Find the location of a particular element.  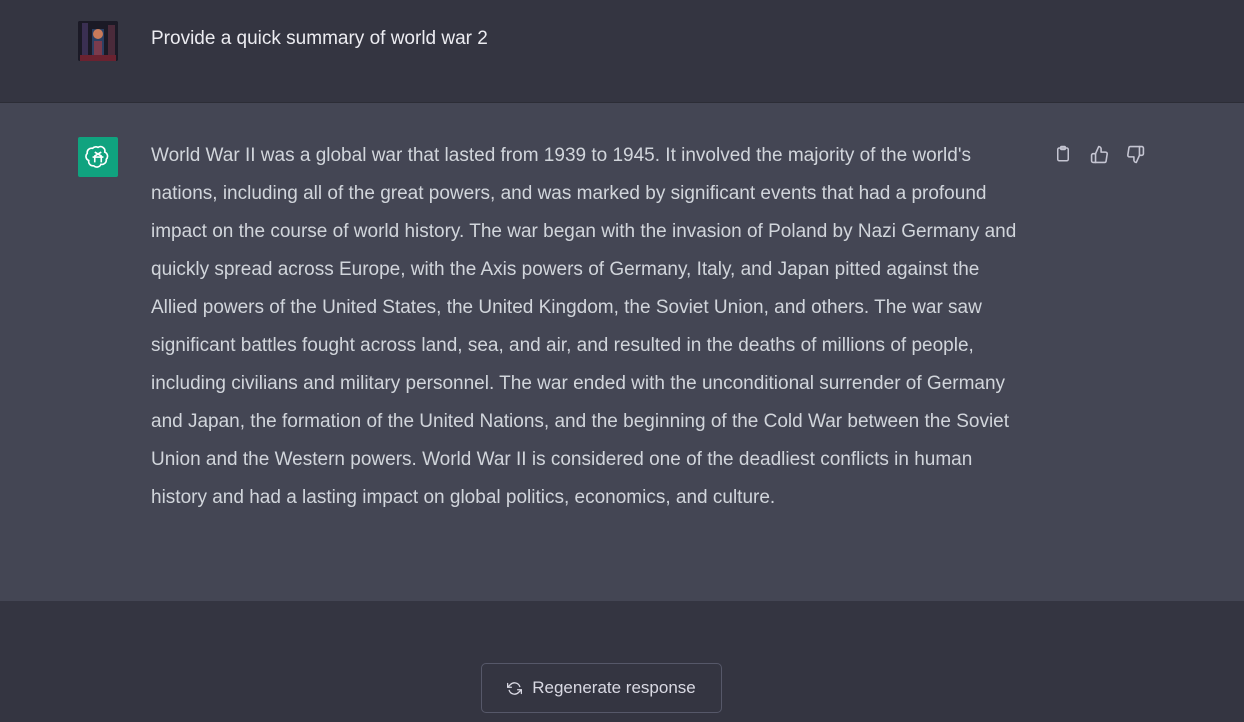

clipboard-icon is located at coordinates (1063, 154).